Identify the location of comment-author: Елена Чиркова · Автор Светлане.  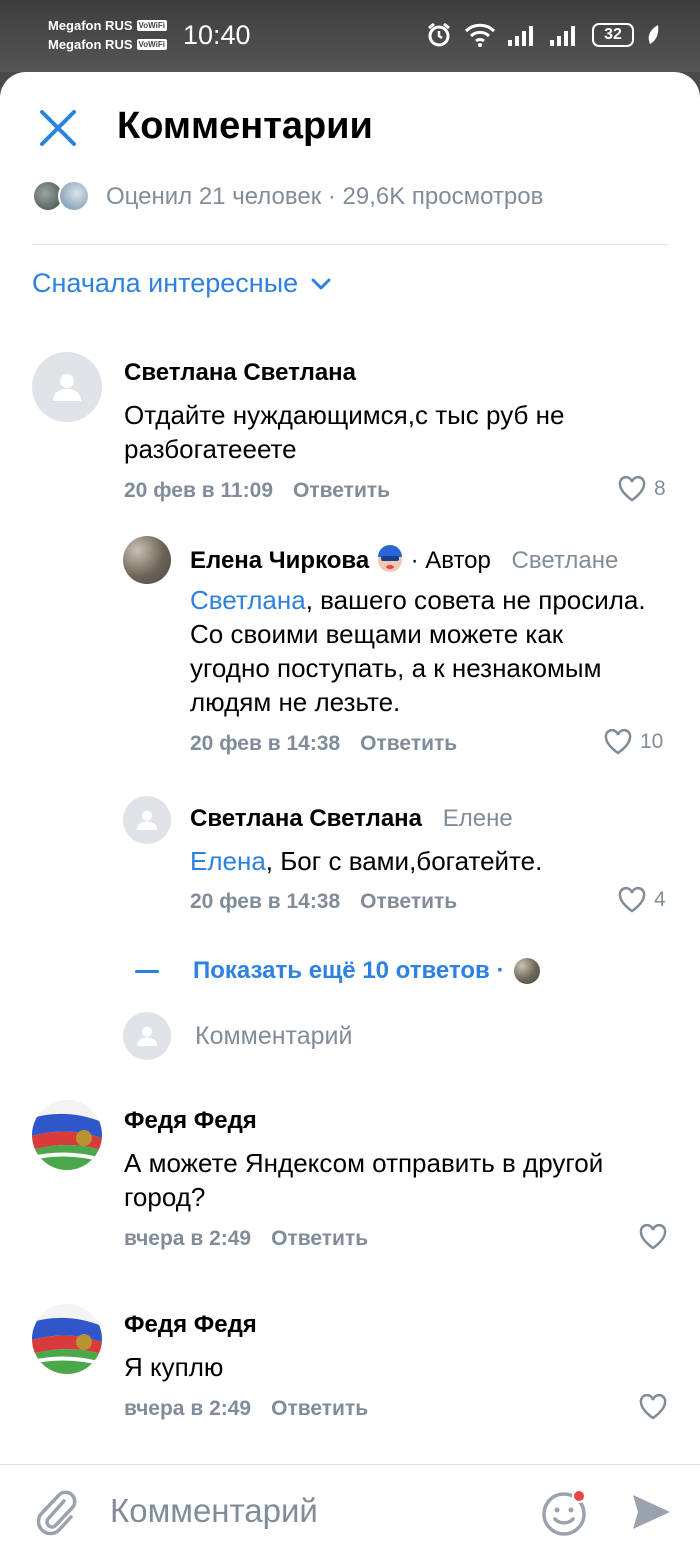
(404, 559).